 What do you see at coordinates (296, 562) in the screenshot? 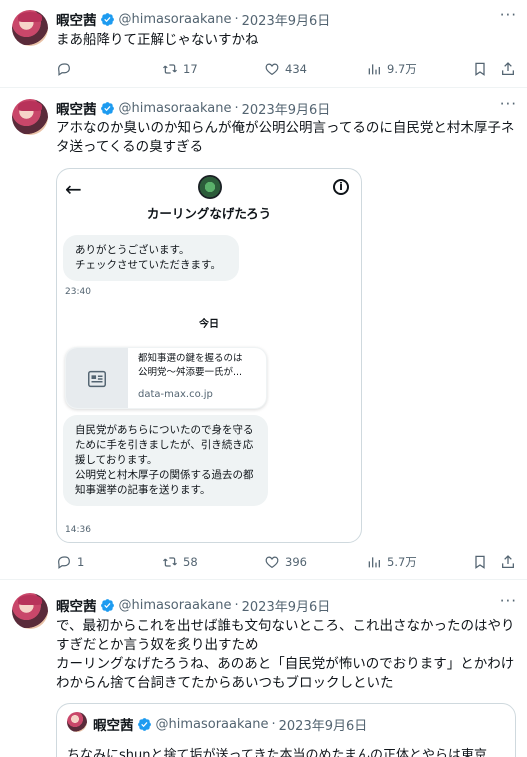
I see `like-count: 396` at bounding box center [296, 562].